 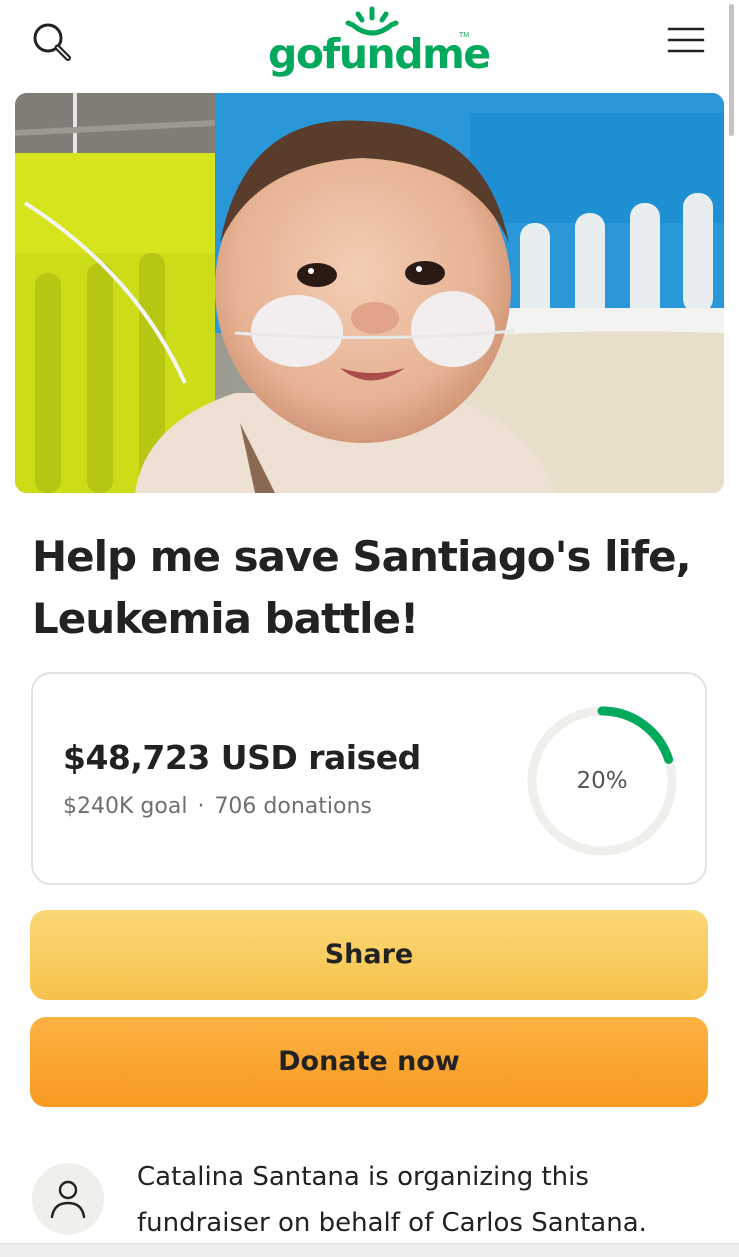 What do you see at coordinates (369, 1062) in the screenshot?
I see `donate-now-button: Donate now` at bounding box center [369, 1062].